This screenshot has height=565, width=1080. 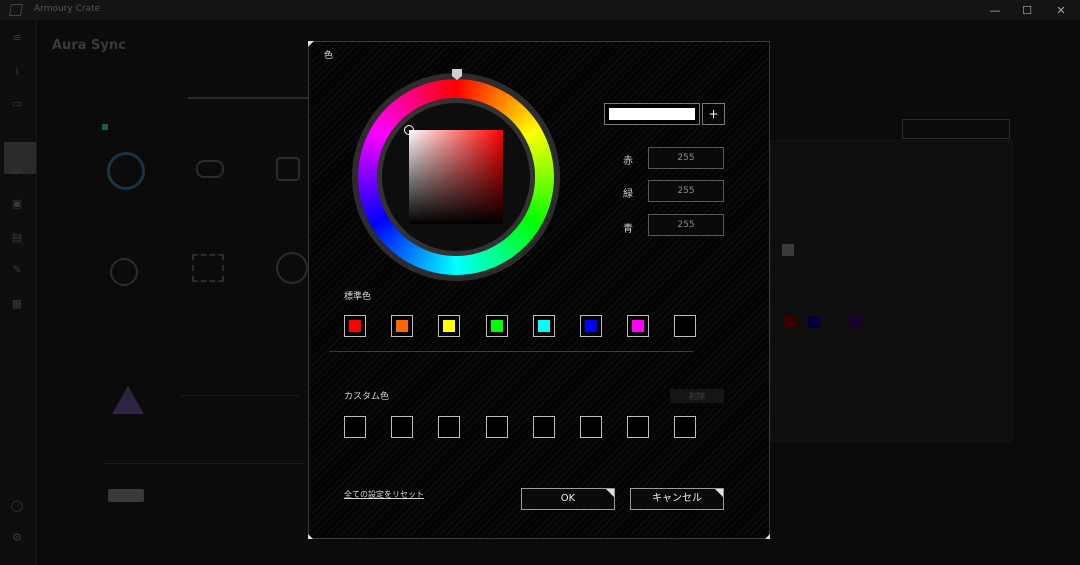 I want to click on red-input, so click(x=686, y=158).